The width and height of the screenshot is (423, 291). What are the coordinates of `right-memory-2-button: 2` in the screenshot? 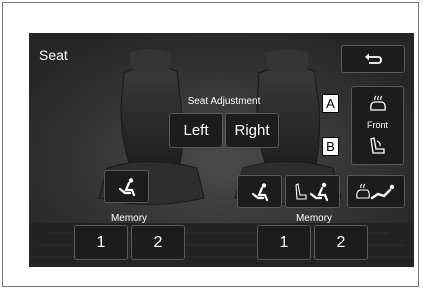 It's located at (341, 242).